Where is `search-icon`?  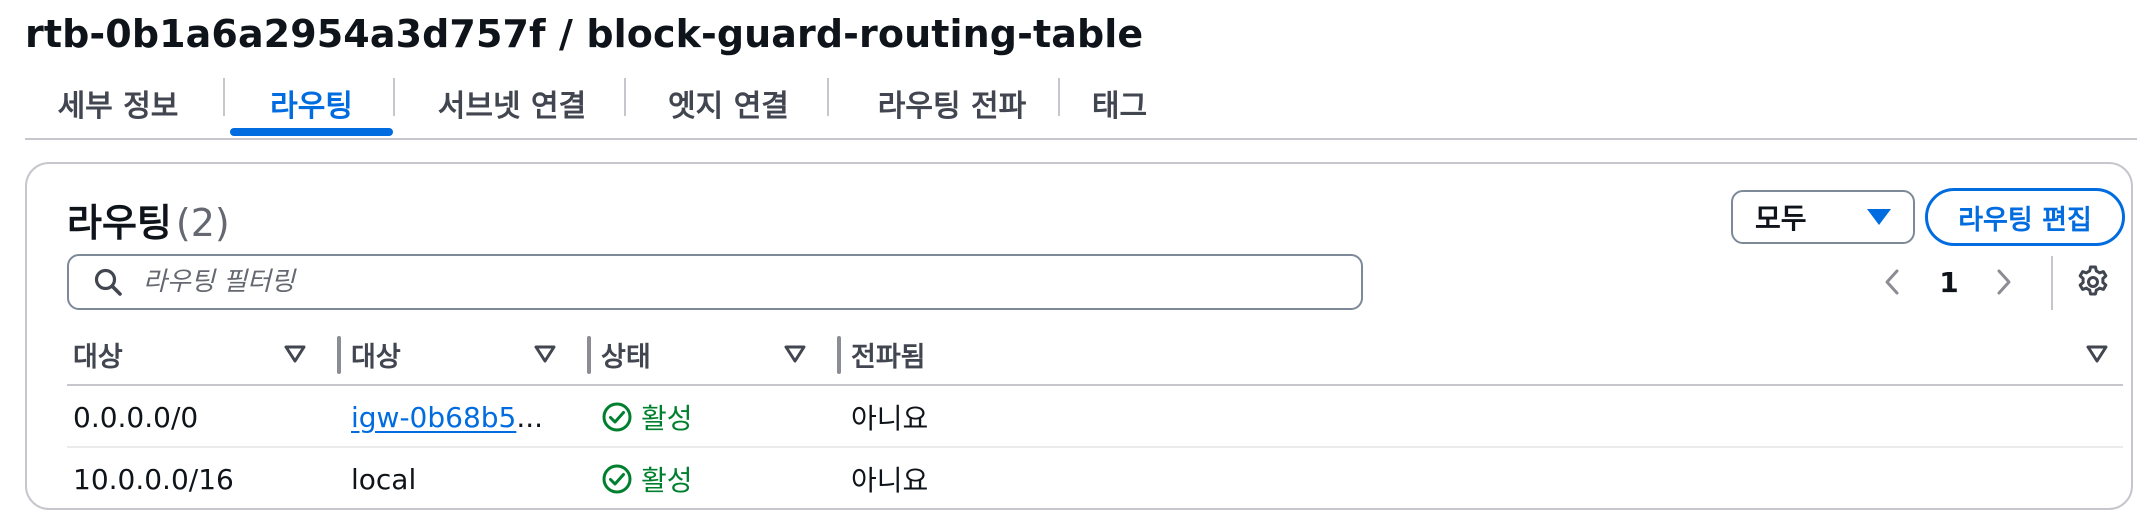 search-icon is located at coordinates (108, 282).